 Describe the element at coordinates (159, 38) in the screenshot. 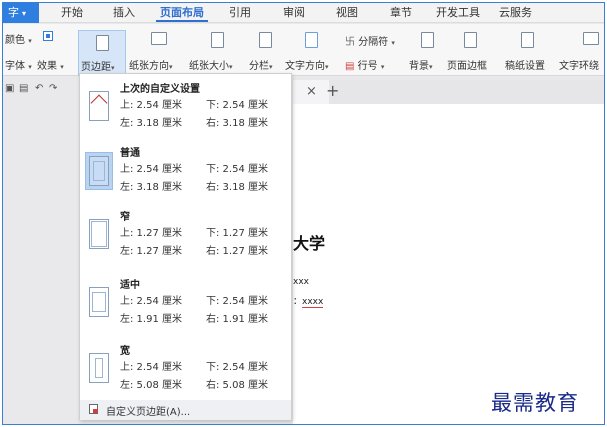

I see `orientation-icon` at that location.